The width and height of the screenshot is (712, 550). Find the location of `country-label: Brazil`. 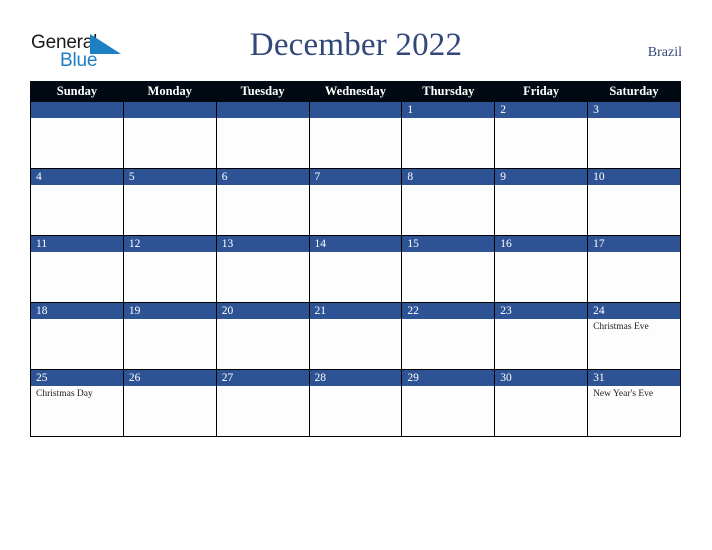

country-label: Brazil is located at coordinates (664, 52).